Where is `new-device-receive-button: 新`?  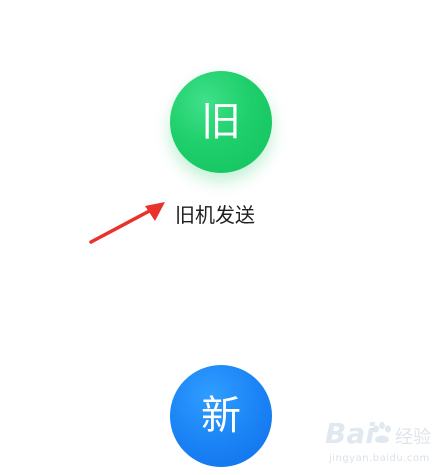
new-device-receive-button: 新 is located at coordinates (221, 416).